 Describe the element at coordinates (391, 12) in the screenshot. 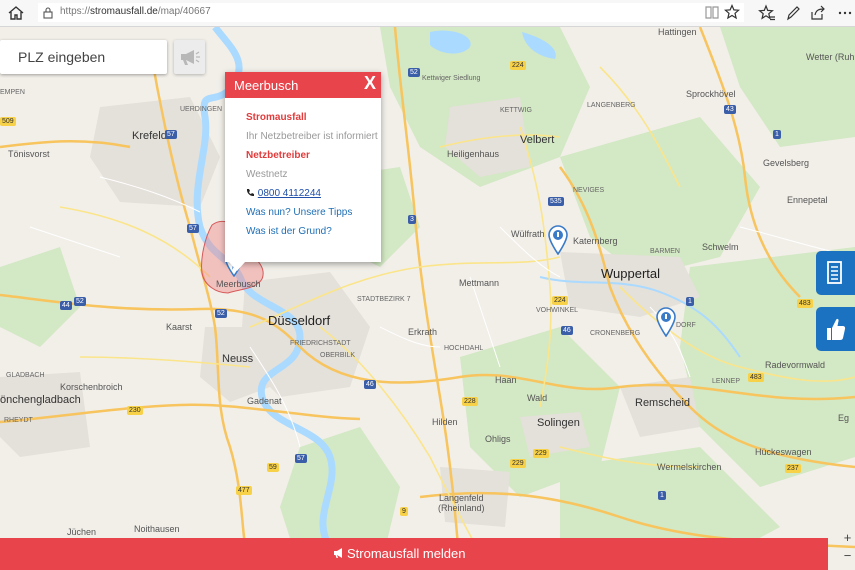

I see `address-bar: https://stromausfall.de/map/40667` at that location.